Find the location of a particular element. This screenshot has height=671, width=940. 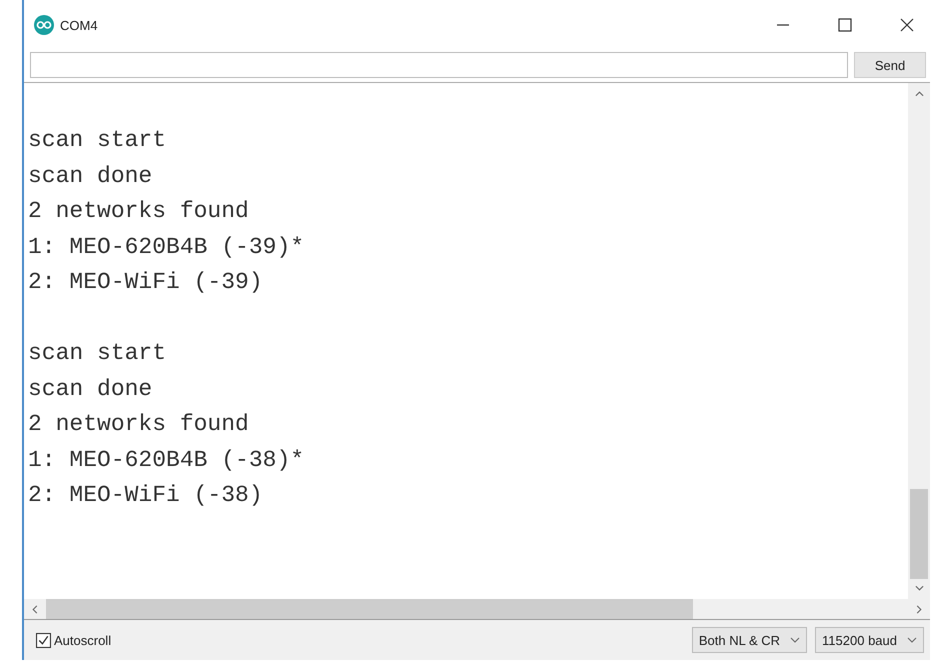

baud-rate-dropdown: 115200 baud is located at coordinates (869, 640).